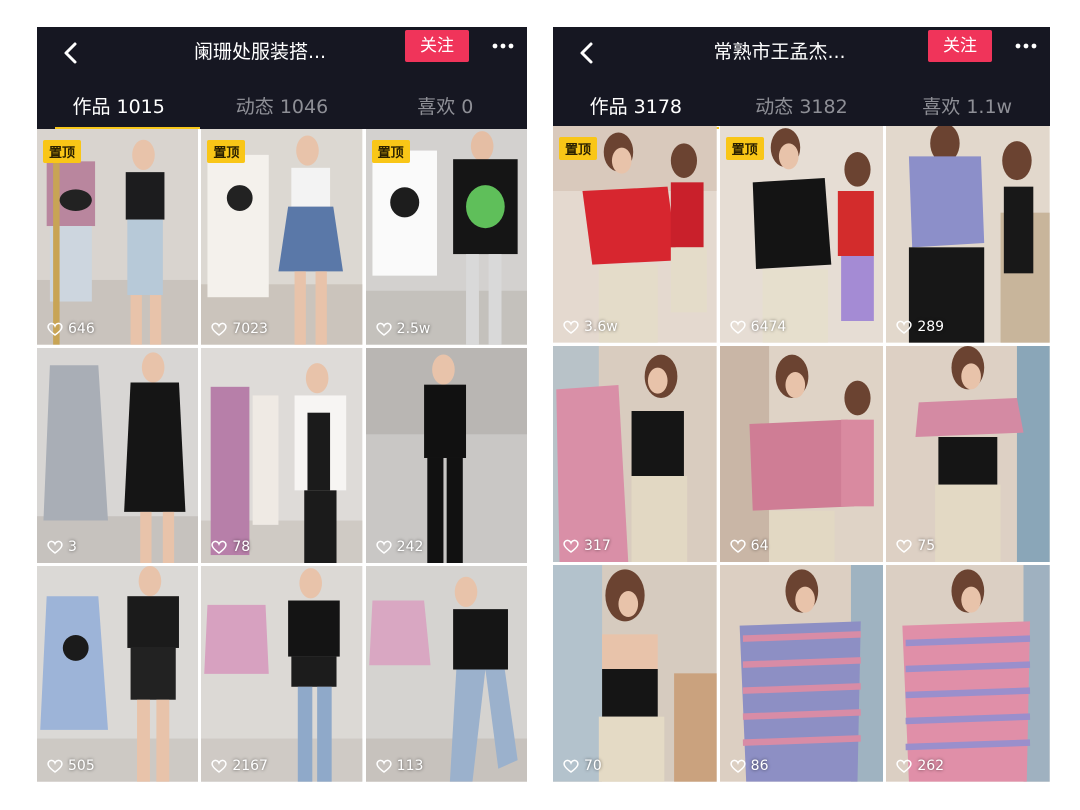 This screenshot has height=810, width=1080. Describe the element at coordinates (241, 547) in the screenshot. I see `like-count-text: 78` at that location.